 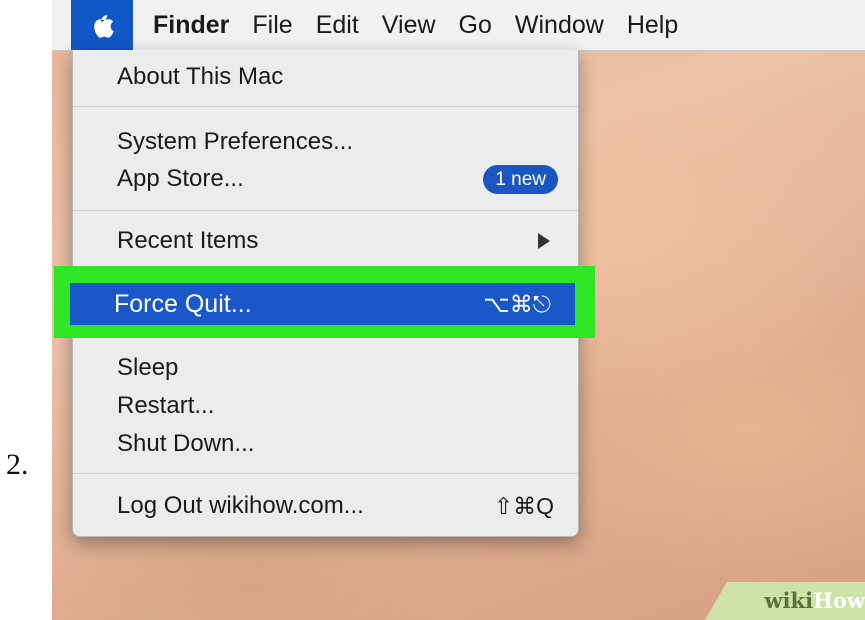 What do you see at coordinates (272, 25) in the screenshot?
I see `menu-file: File` at bounding box center [272, 25].